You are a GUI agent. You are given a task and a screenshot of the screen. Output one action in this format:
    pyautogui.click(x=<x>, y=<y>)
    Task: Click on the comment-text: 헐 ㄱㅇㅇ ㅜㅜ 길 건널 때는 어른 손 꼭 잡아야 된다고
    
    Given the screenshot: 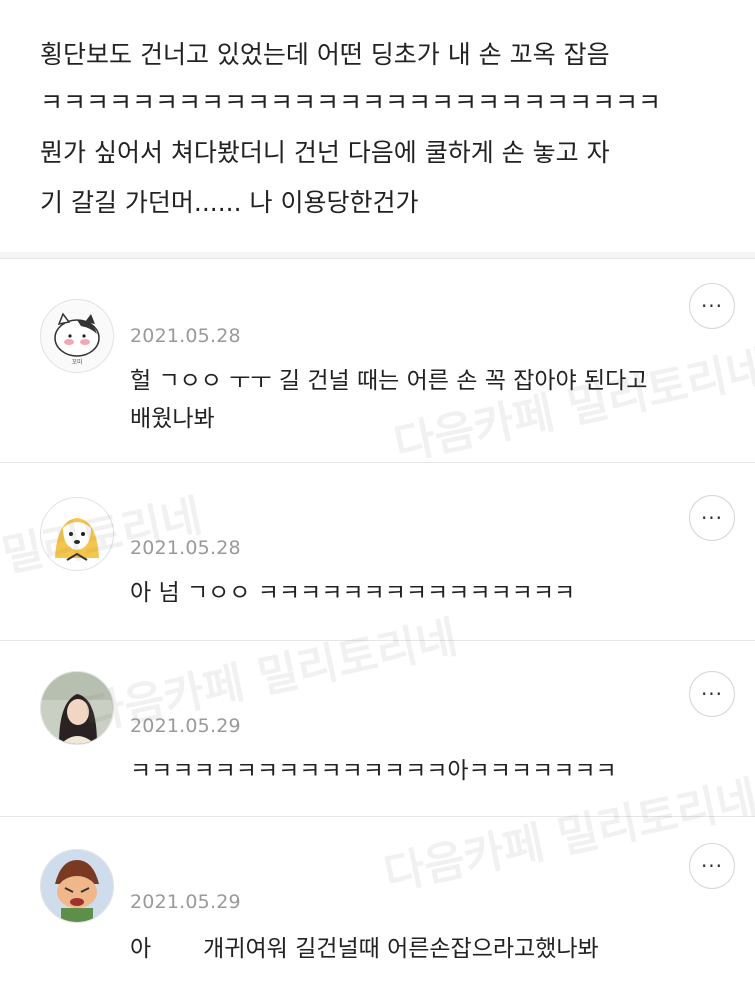 What is the action you would take?
    pyautogui.click(x=389, y=381)
    